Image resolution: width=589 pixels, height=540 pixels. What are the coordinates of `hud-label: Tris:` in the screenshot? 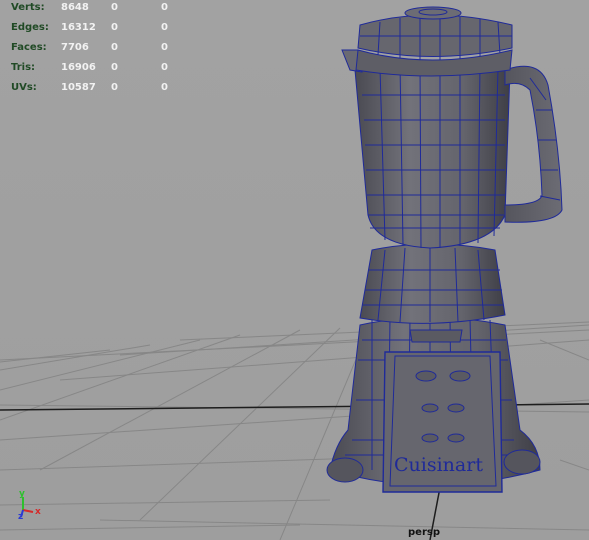 It's located at (23, 67).